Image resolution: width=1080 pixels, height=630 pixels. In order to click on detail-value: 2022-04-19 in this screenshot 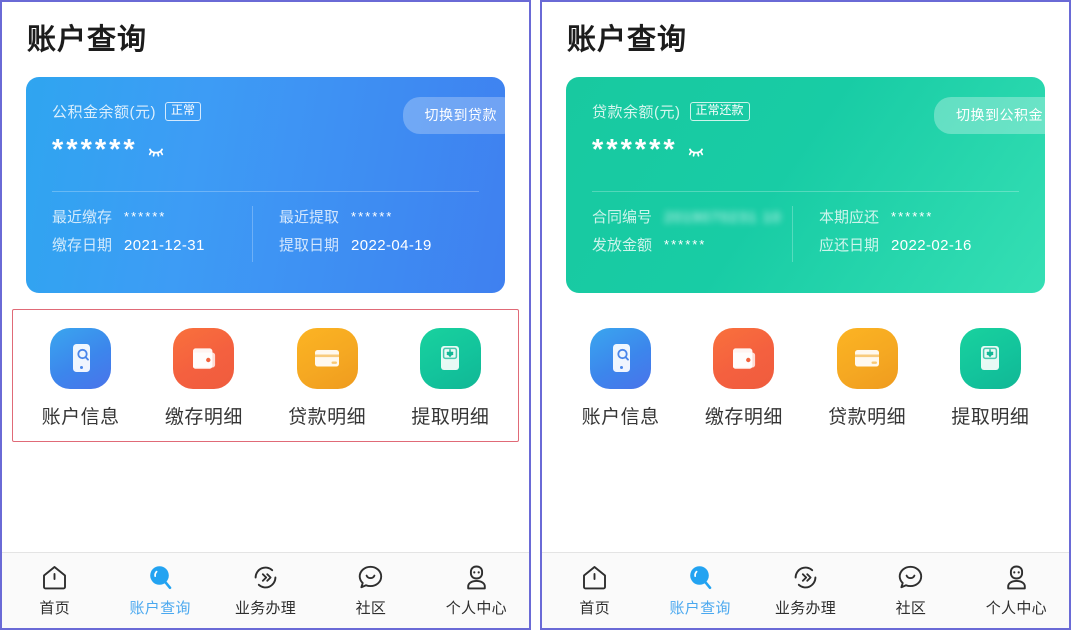, I will do `click(391, 245)`.